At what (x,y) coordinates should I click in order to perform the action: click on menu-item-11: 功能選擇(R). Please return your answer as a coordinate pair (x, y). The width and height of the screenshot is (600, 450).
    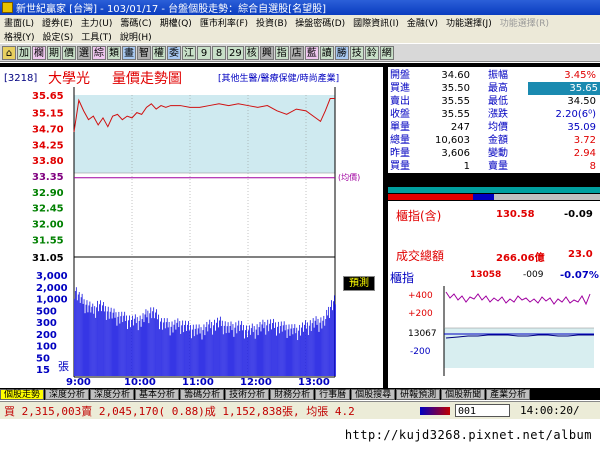
    Looking at the image, I should click on (524, 22).